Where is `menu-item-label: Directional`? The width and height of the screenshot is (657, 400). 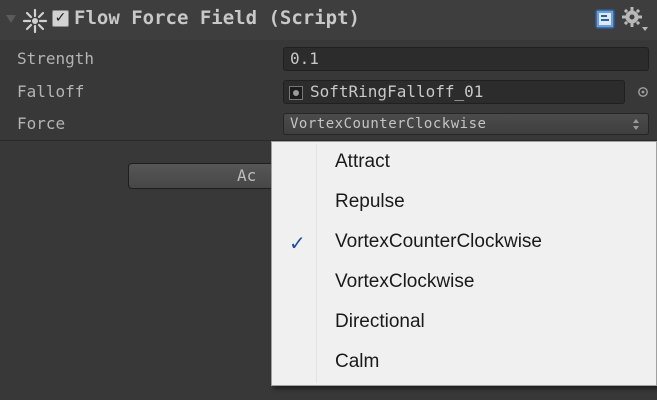
menu-item-label: Directional is located at coordinates (380, 321).